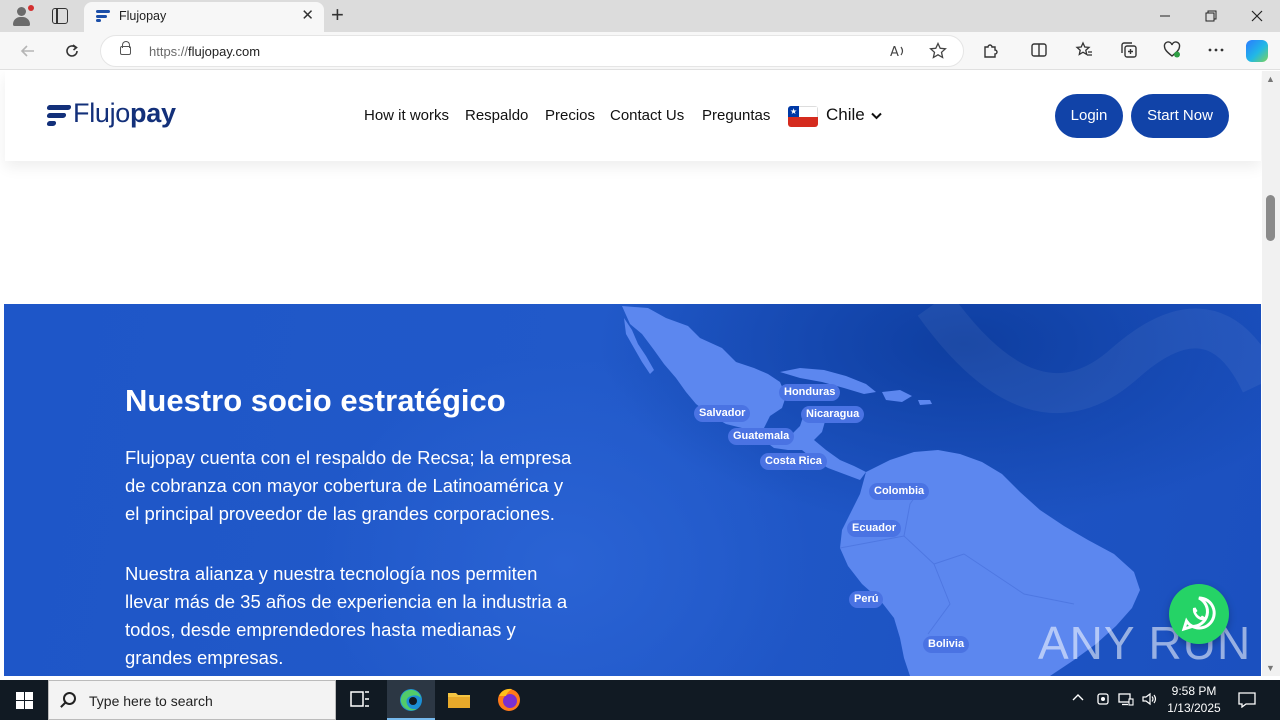 This screenshot has width=1280, height=725. What do you see at coordinates (793, 461) in the screenshot?
I see `map-label-costa-rica: Costa Rica` at bounding box center [793, 461].